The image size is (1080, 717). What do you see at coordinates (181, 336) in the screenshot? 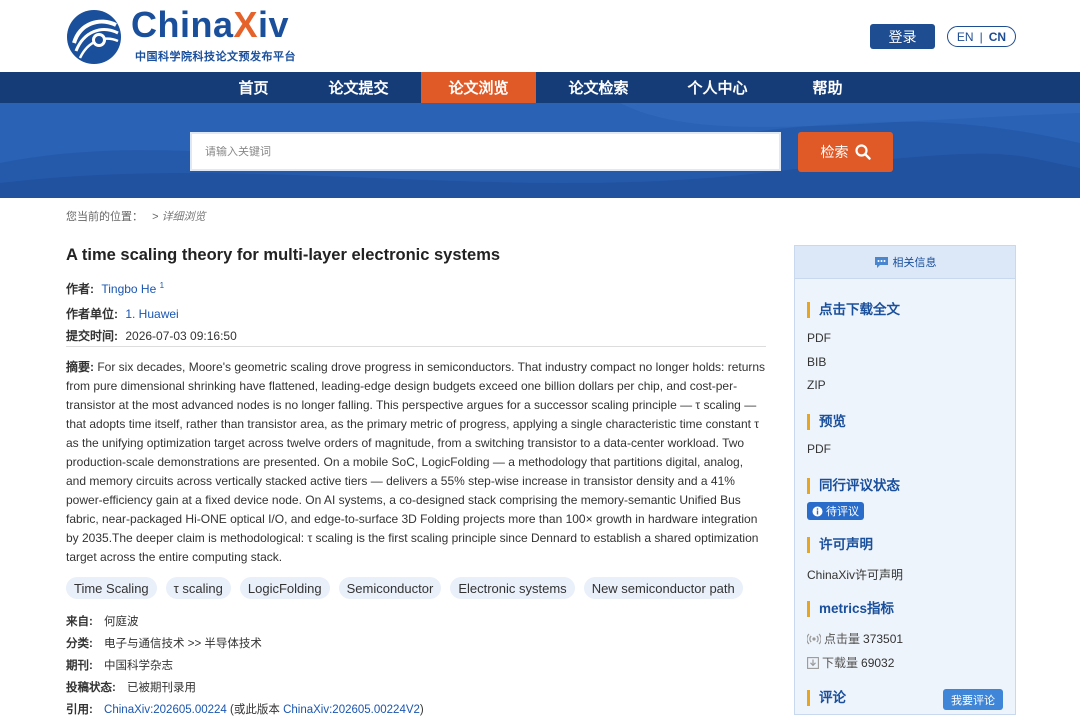
I see `submit-time-value: 2026-07-03 09:16:50` at bounding box center [181, 336].